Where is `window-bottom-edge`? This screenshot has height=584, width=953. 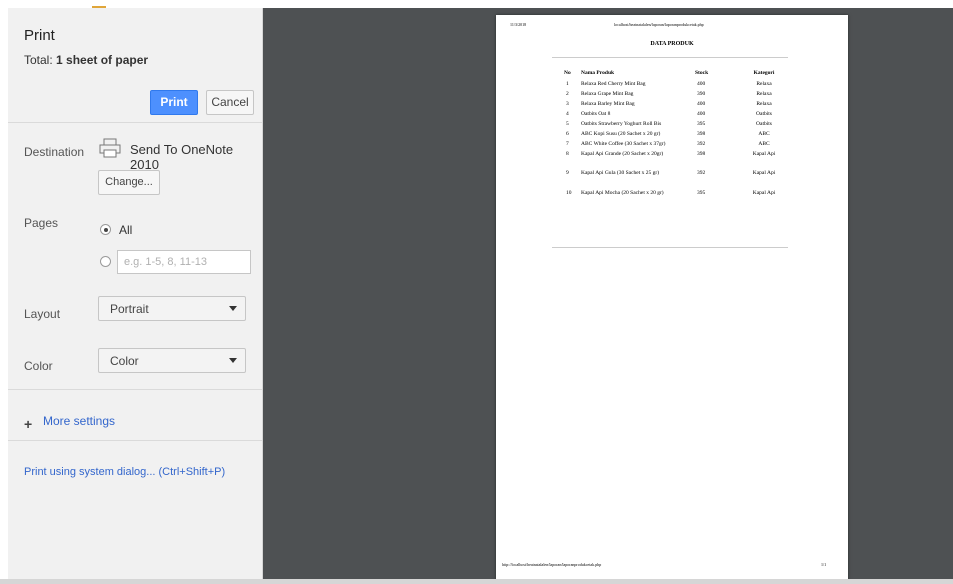
window-bottom-edge is located at coordinates (476, 581).